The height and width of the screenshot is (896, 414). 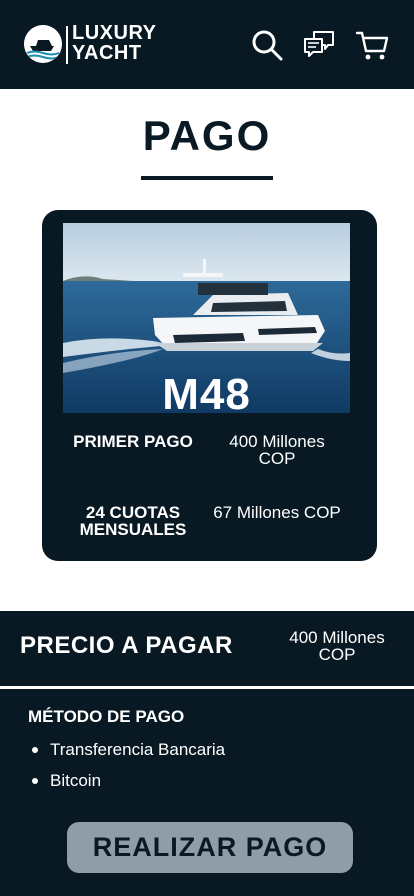 What do you see at coordinates (43, 44) in the screenshot?
I see `yacht-logo-icon` at bounding box center [43, 44].